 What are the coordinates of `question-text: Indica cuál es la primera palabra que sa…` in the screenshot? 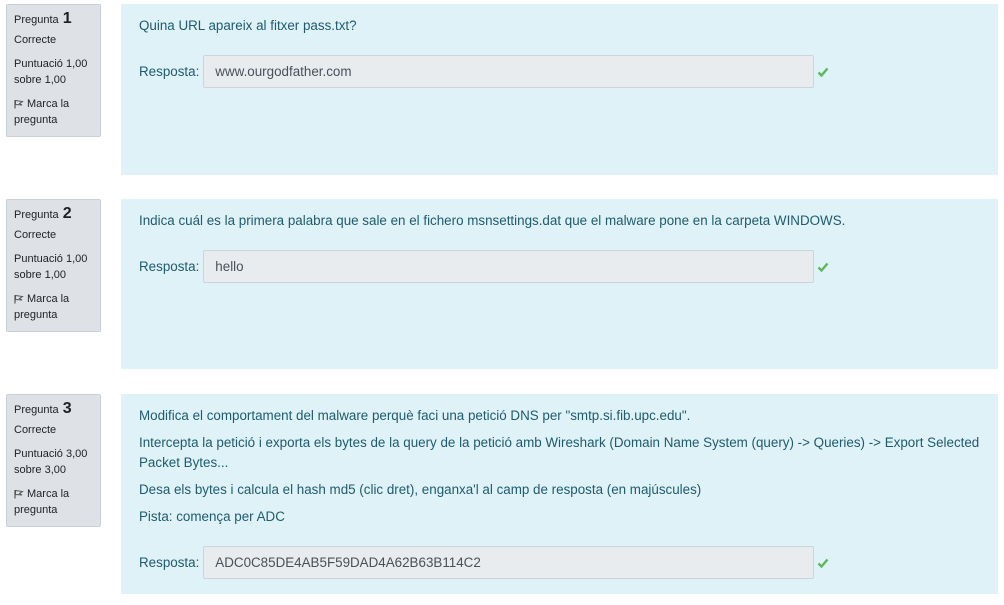 It's located at (492, 220).